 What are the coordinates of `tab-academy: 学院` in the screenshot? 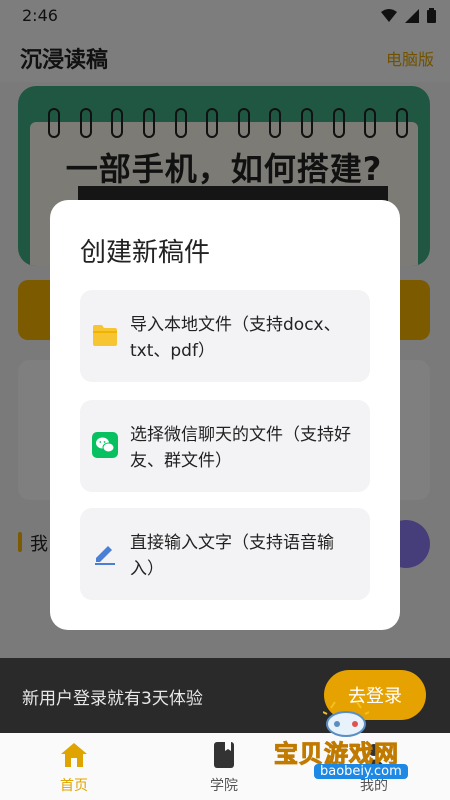 It's located at (224, 769).